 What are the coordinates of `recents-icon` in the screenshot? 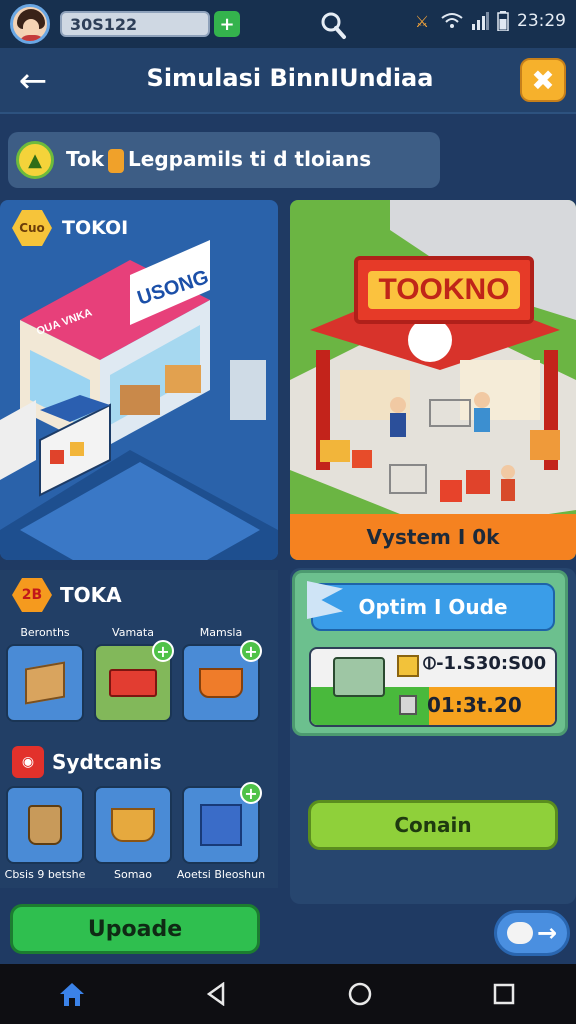 It's located at (504, 994).